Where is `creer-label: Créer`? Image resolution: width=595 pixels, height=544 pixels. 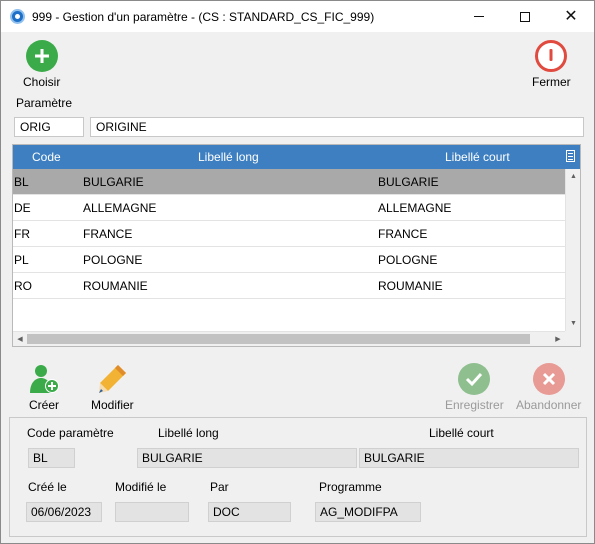
creer-label: Créer is located at coordinates (43, 405).